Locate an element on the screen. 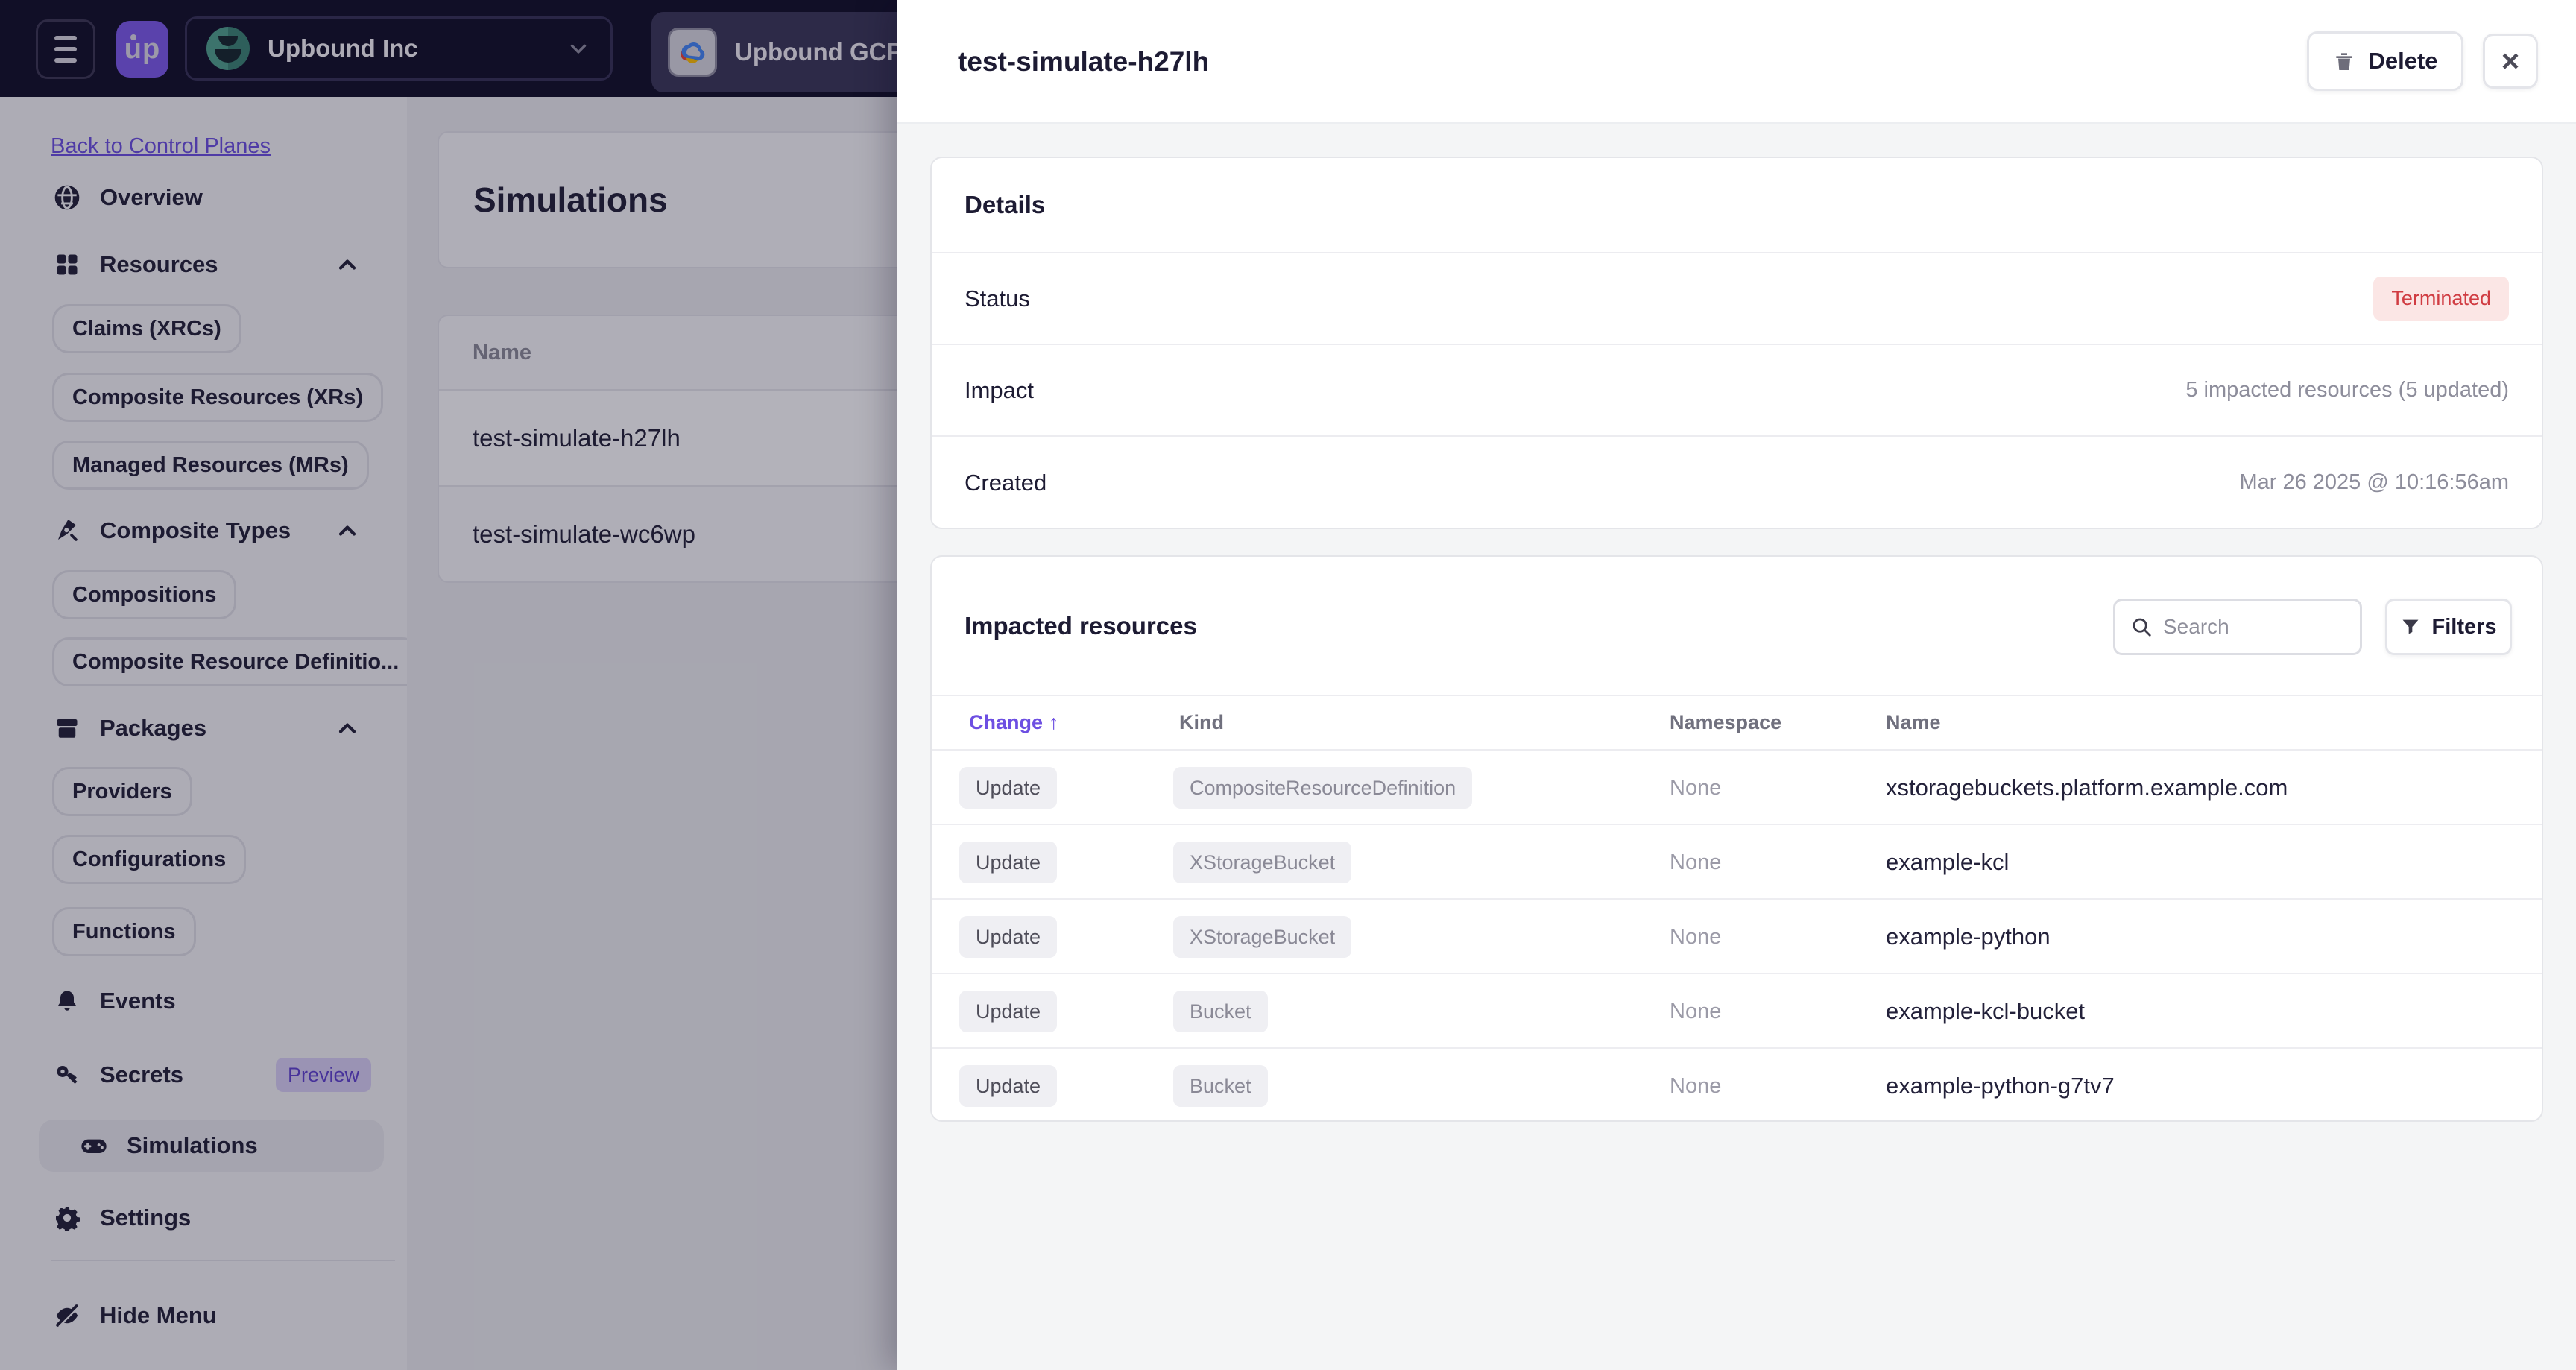 The width and height of the screenshot is (2576, 1370). column-header-name: Name is located at coordinates (1913, 722).